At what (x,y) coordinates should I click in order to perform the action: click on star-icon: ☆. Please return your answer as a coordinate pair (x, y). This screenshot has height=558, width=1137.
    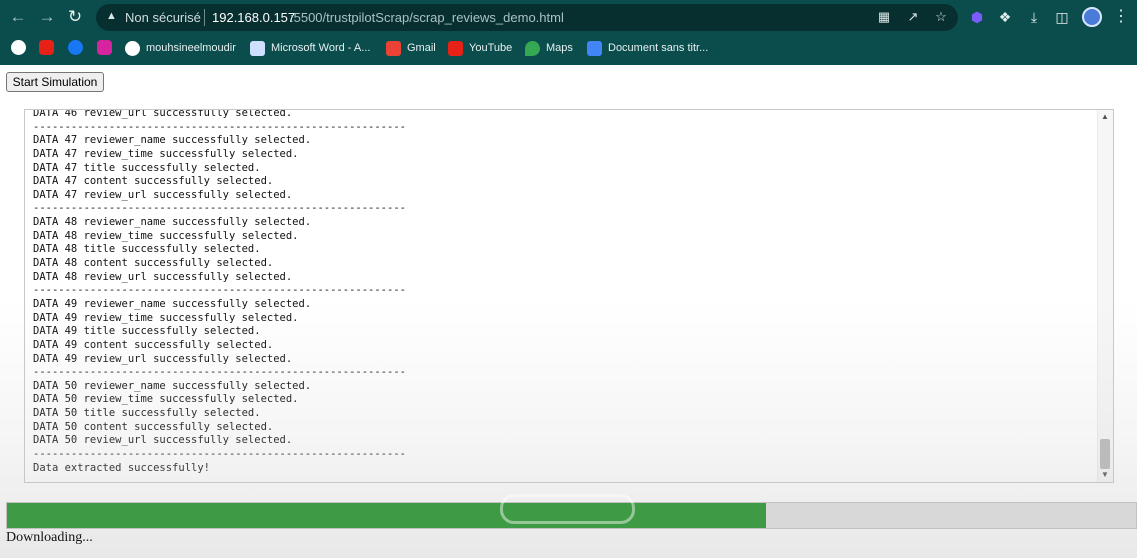
    Looking at the image, I should click on (941, 17).